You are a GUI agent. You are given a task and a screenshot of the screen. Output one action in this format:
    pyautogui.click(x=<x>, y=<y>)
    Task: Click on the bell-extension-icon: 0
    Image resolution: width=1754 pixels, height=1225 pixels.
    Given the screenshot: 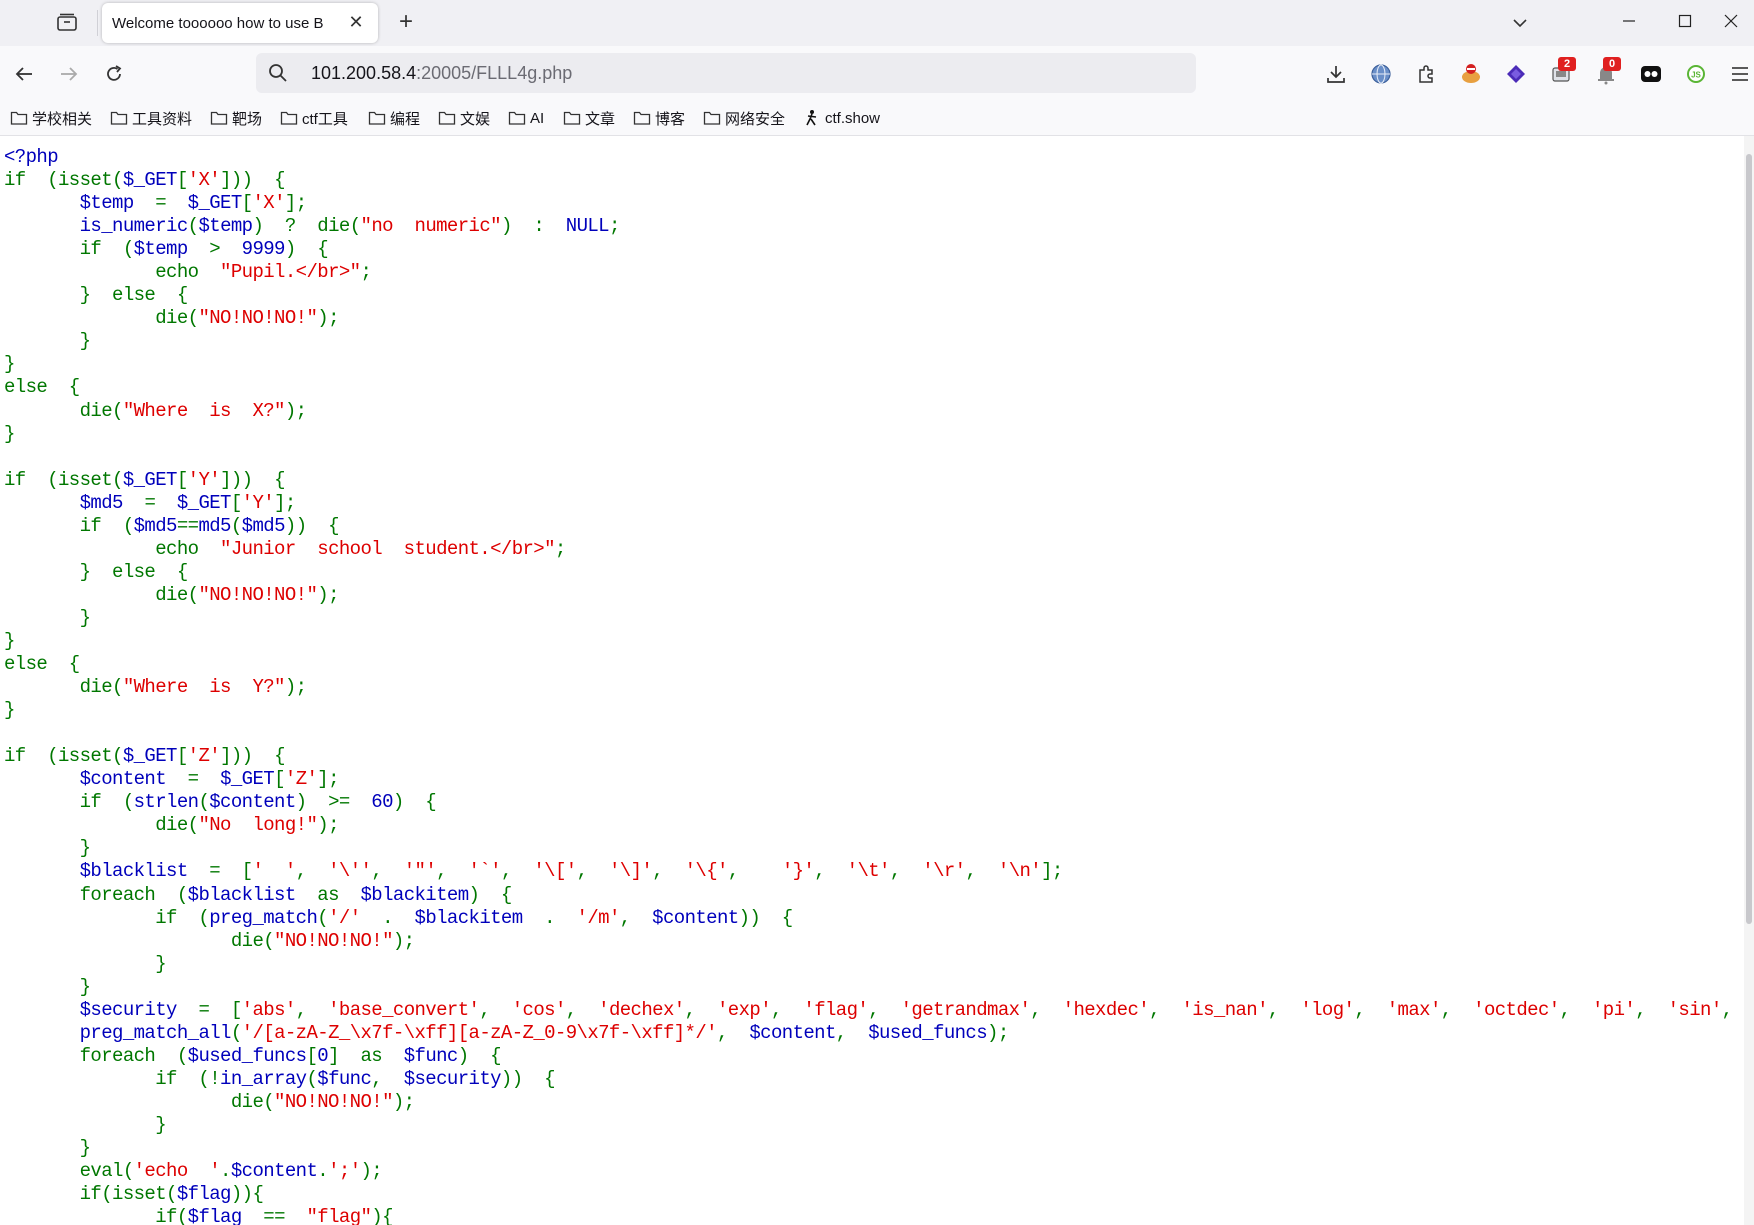 What is the action you would take?
    pyautogui.click(x=1606, y=73)
    